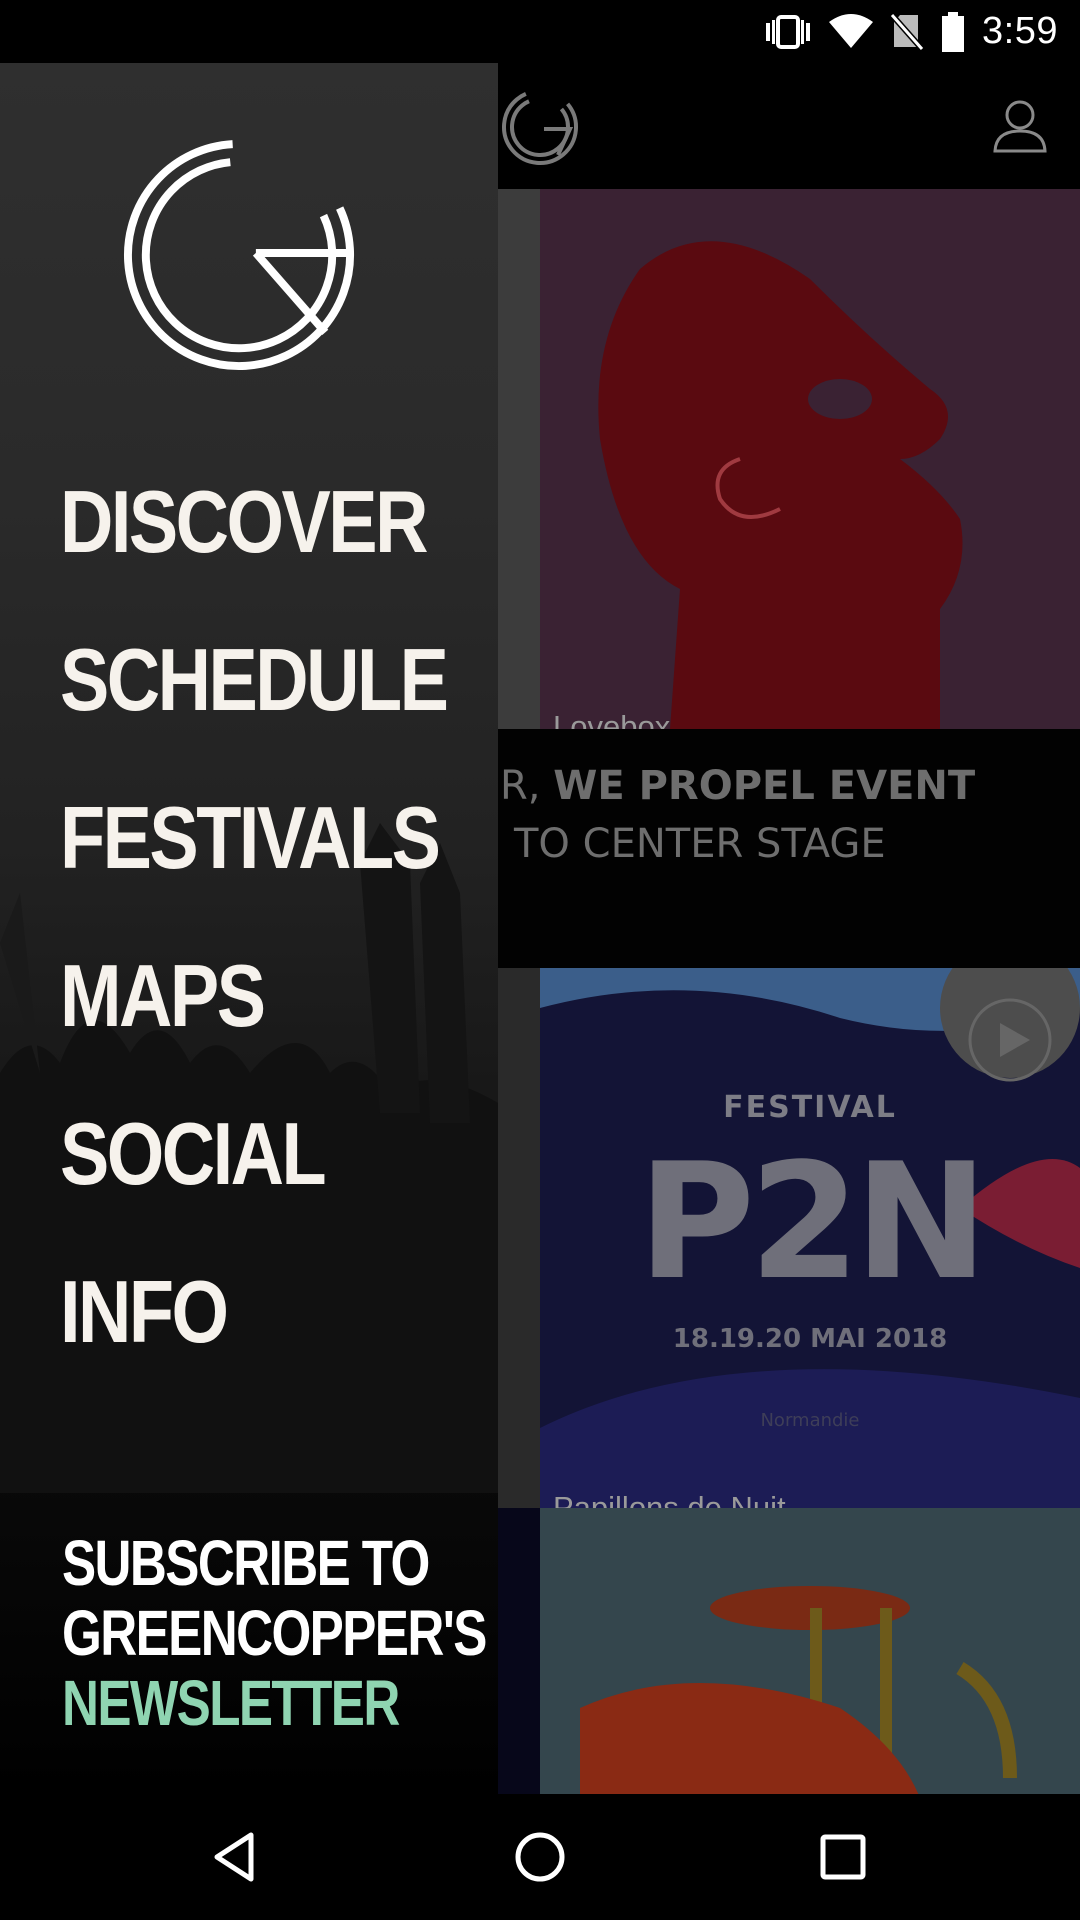 The height and width of the screenshot is (1920, 1080). Describe the element at coordinates (231, 1703) in the screenshot. I see `subscribe-line-3: NEWSLETTER` at that location.